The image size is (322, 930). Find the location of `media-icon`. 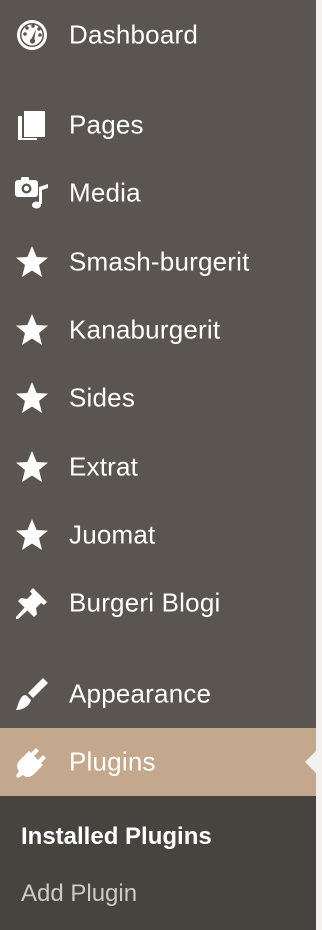

media-icon is located at coordinates (32, 193).